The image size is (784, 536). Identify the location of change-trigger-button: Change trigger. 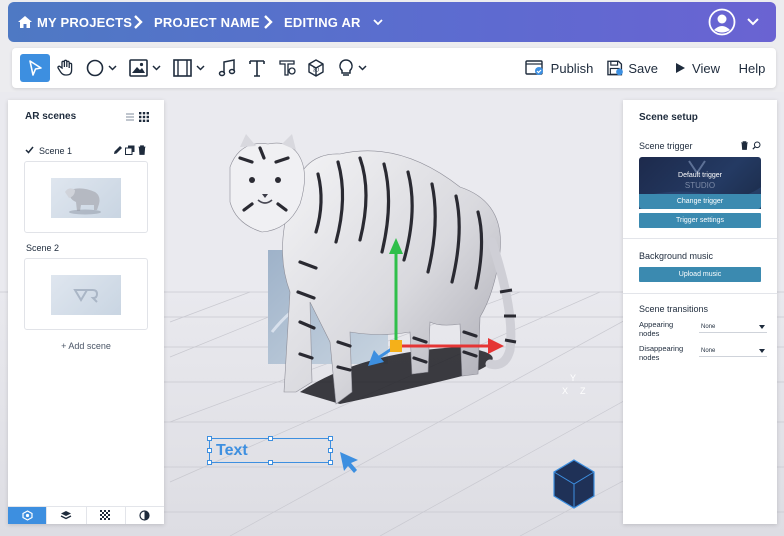
(700, 201).